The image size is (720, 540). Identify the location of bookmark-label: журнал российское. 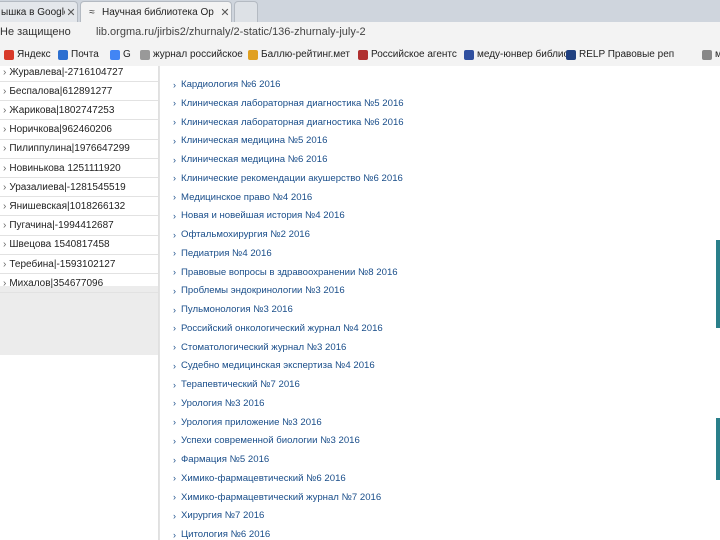
(198, 54).